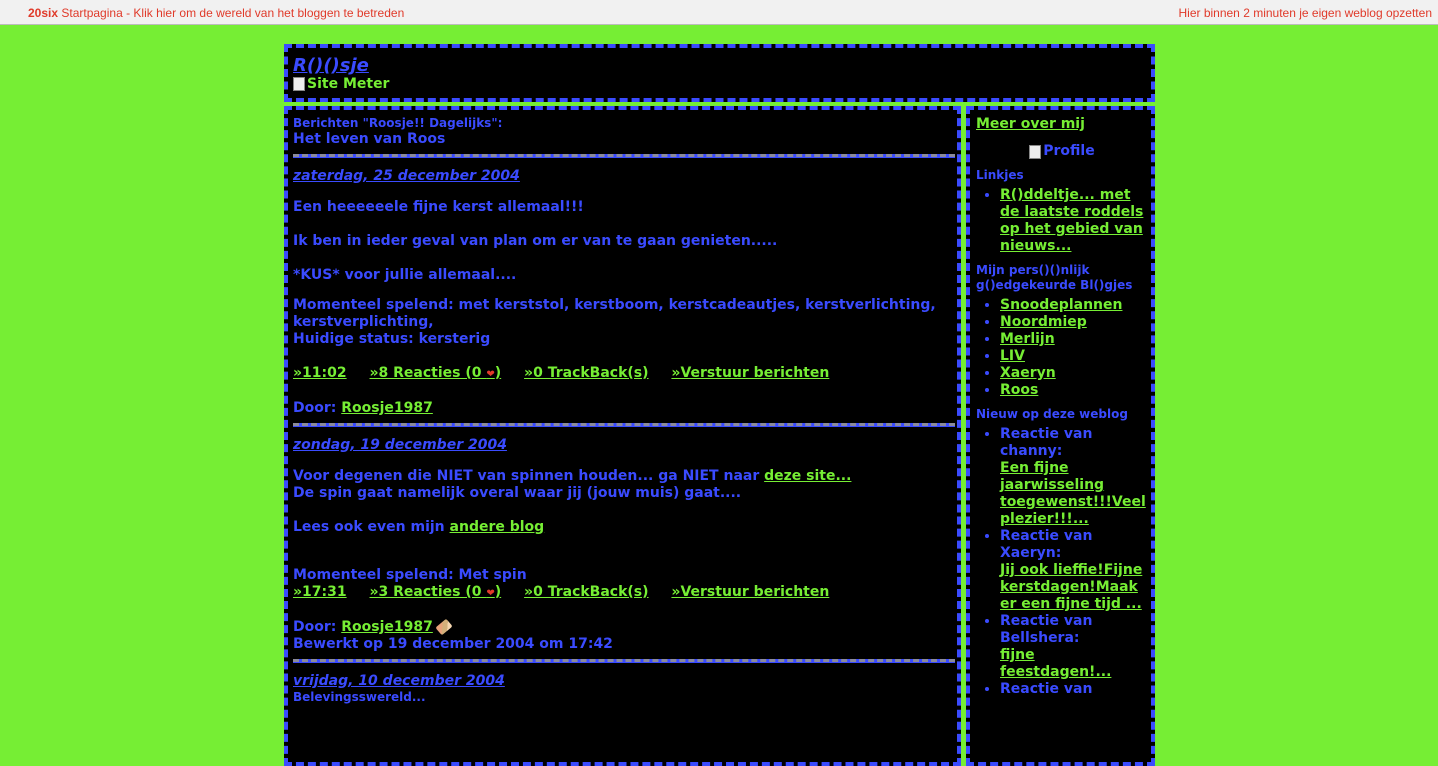  I want to click on post-playing: Momenteel spelend: Met spin, so click(410, 575).